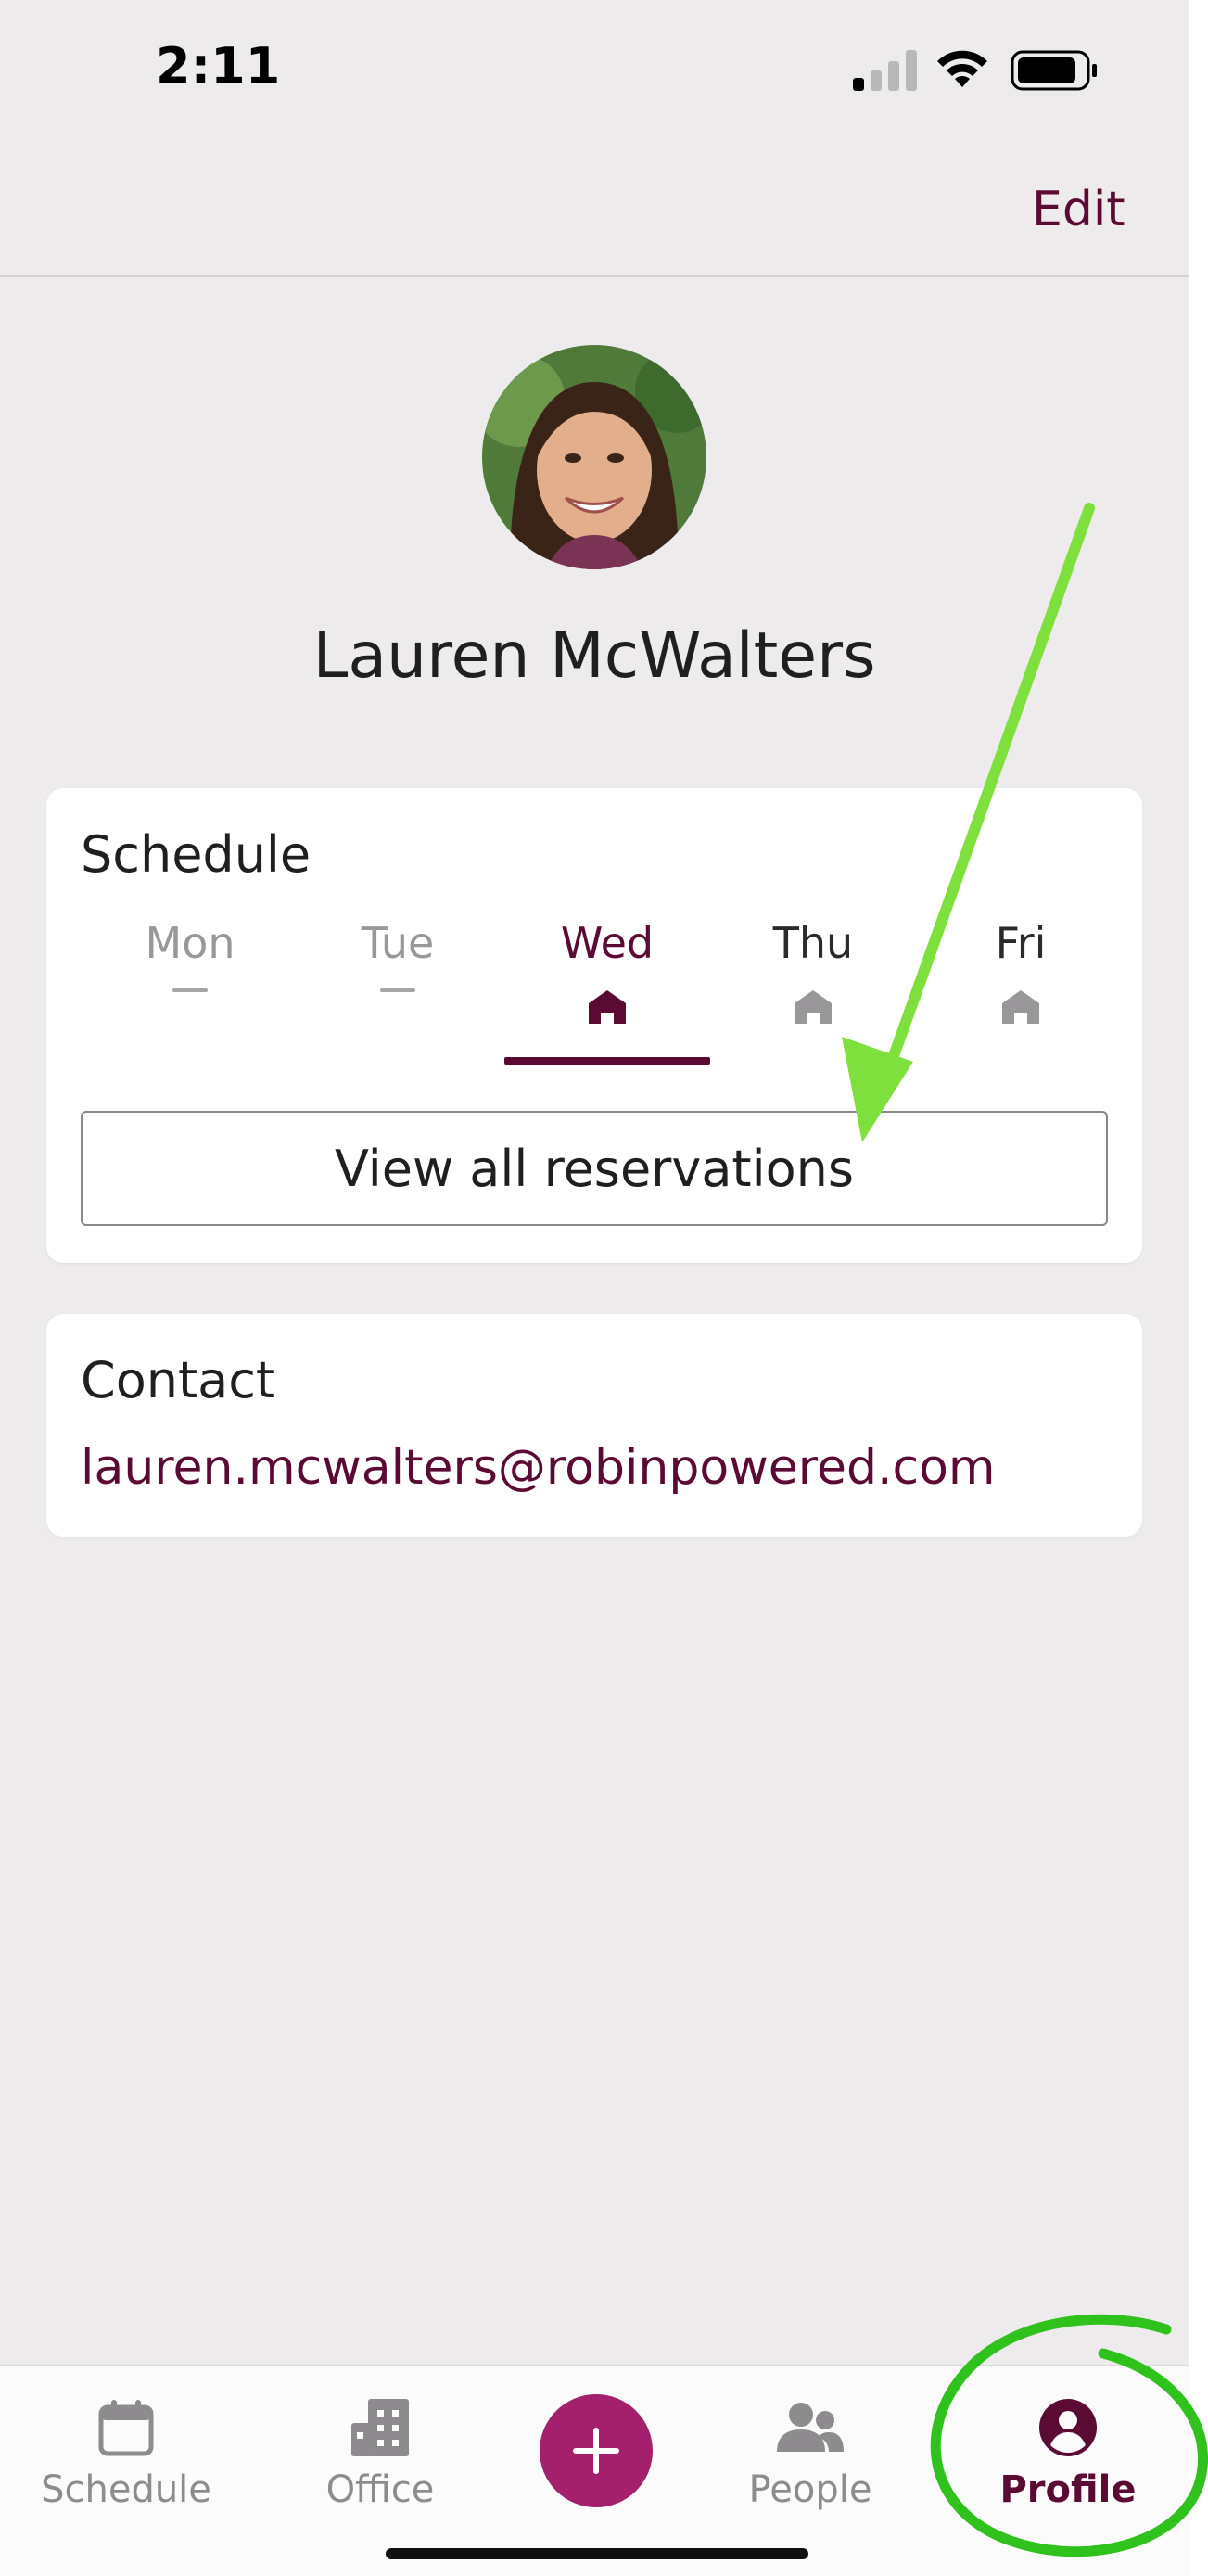  I want to click on day-wed: Wed, so click(607, 972).